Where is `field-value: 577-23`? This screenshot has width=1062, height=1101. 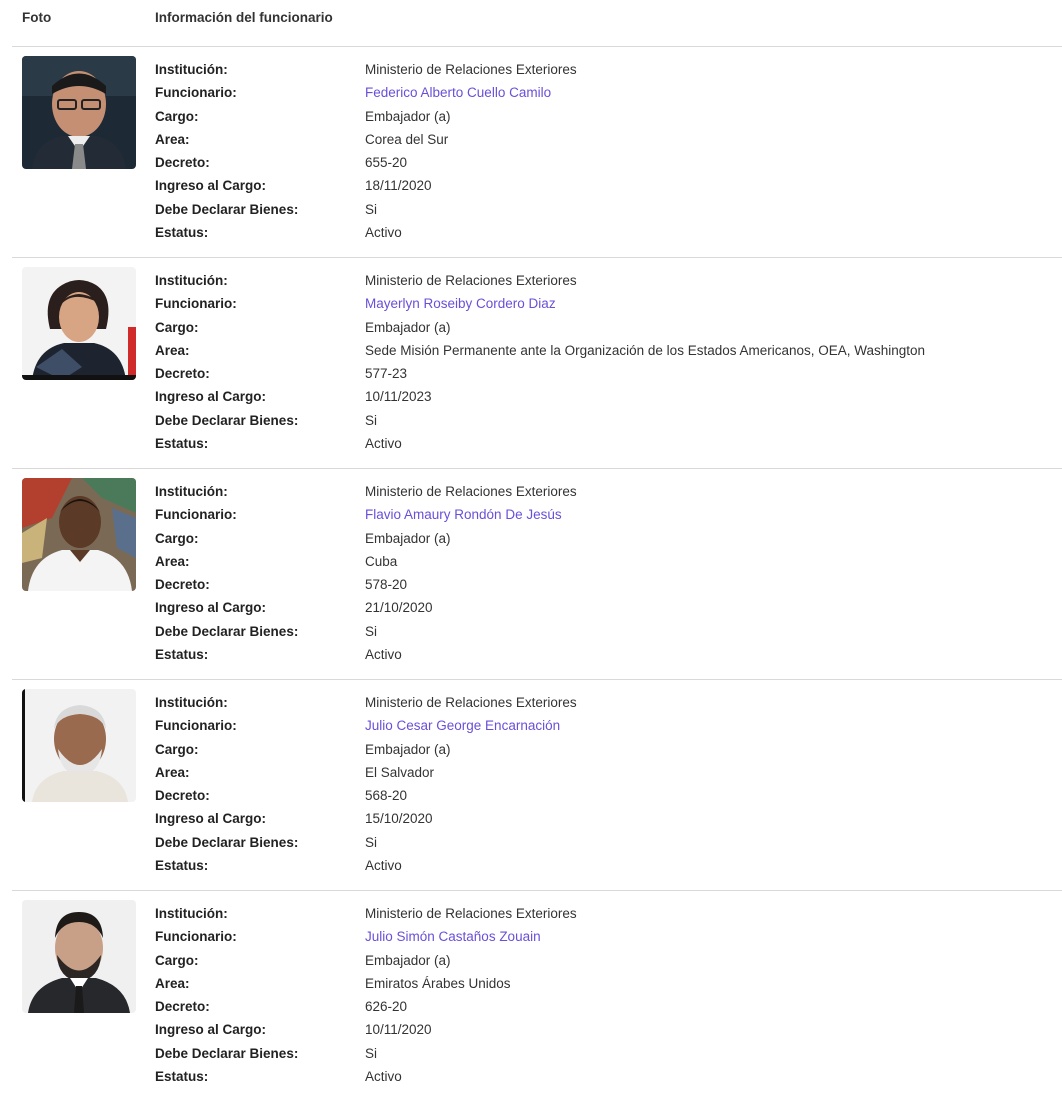 field-value: 577-23 is located at coordinates (386, 374).